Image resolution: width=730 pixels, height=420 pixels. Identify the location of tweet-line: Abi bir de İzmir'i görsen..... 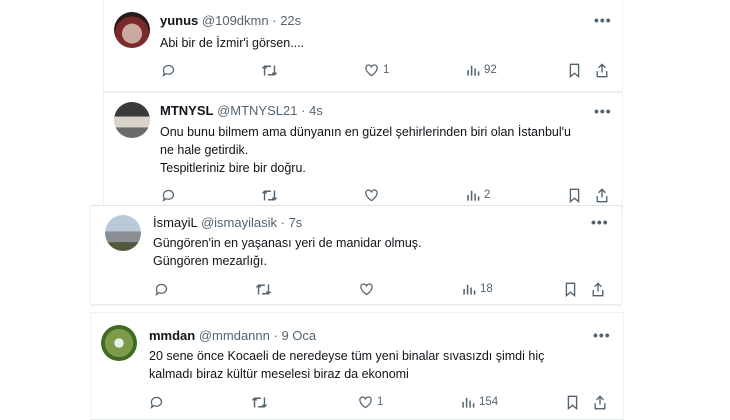
(232, 43).